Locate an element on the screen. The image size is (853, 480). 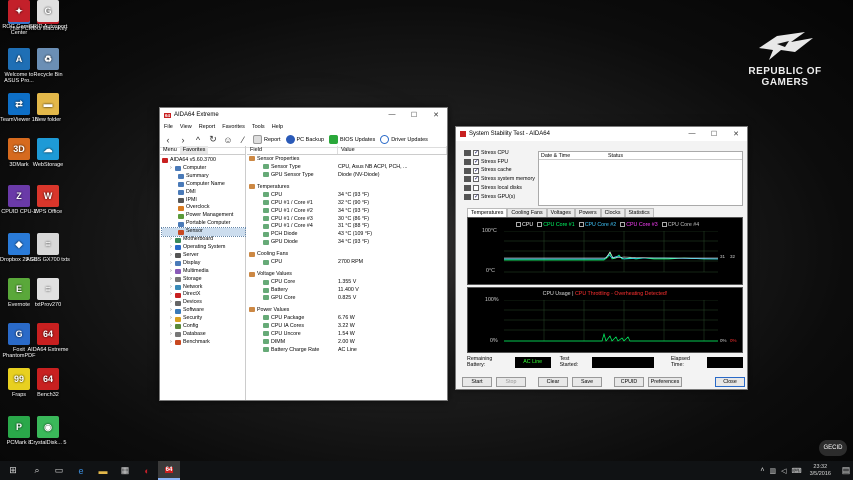
tree-item: IPMI is located at coordinates (203, 201).